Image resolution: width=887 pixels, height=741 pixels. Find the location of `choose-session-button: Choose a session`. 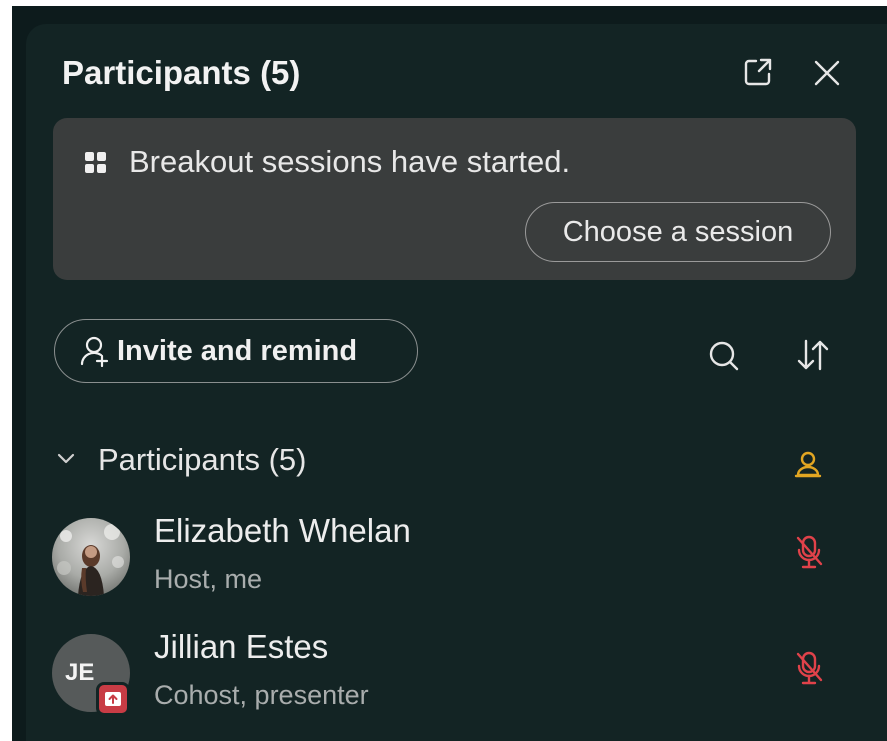

choose-session-button: Choose a session is located at coordinates (678, 232).